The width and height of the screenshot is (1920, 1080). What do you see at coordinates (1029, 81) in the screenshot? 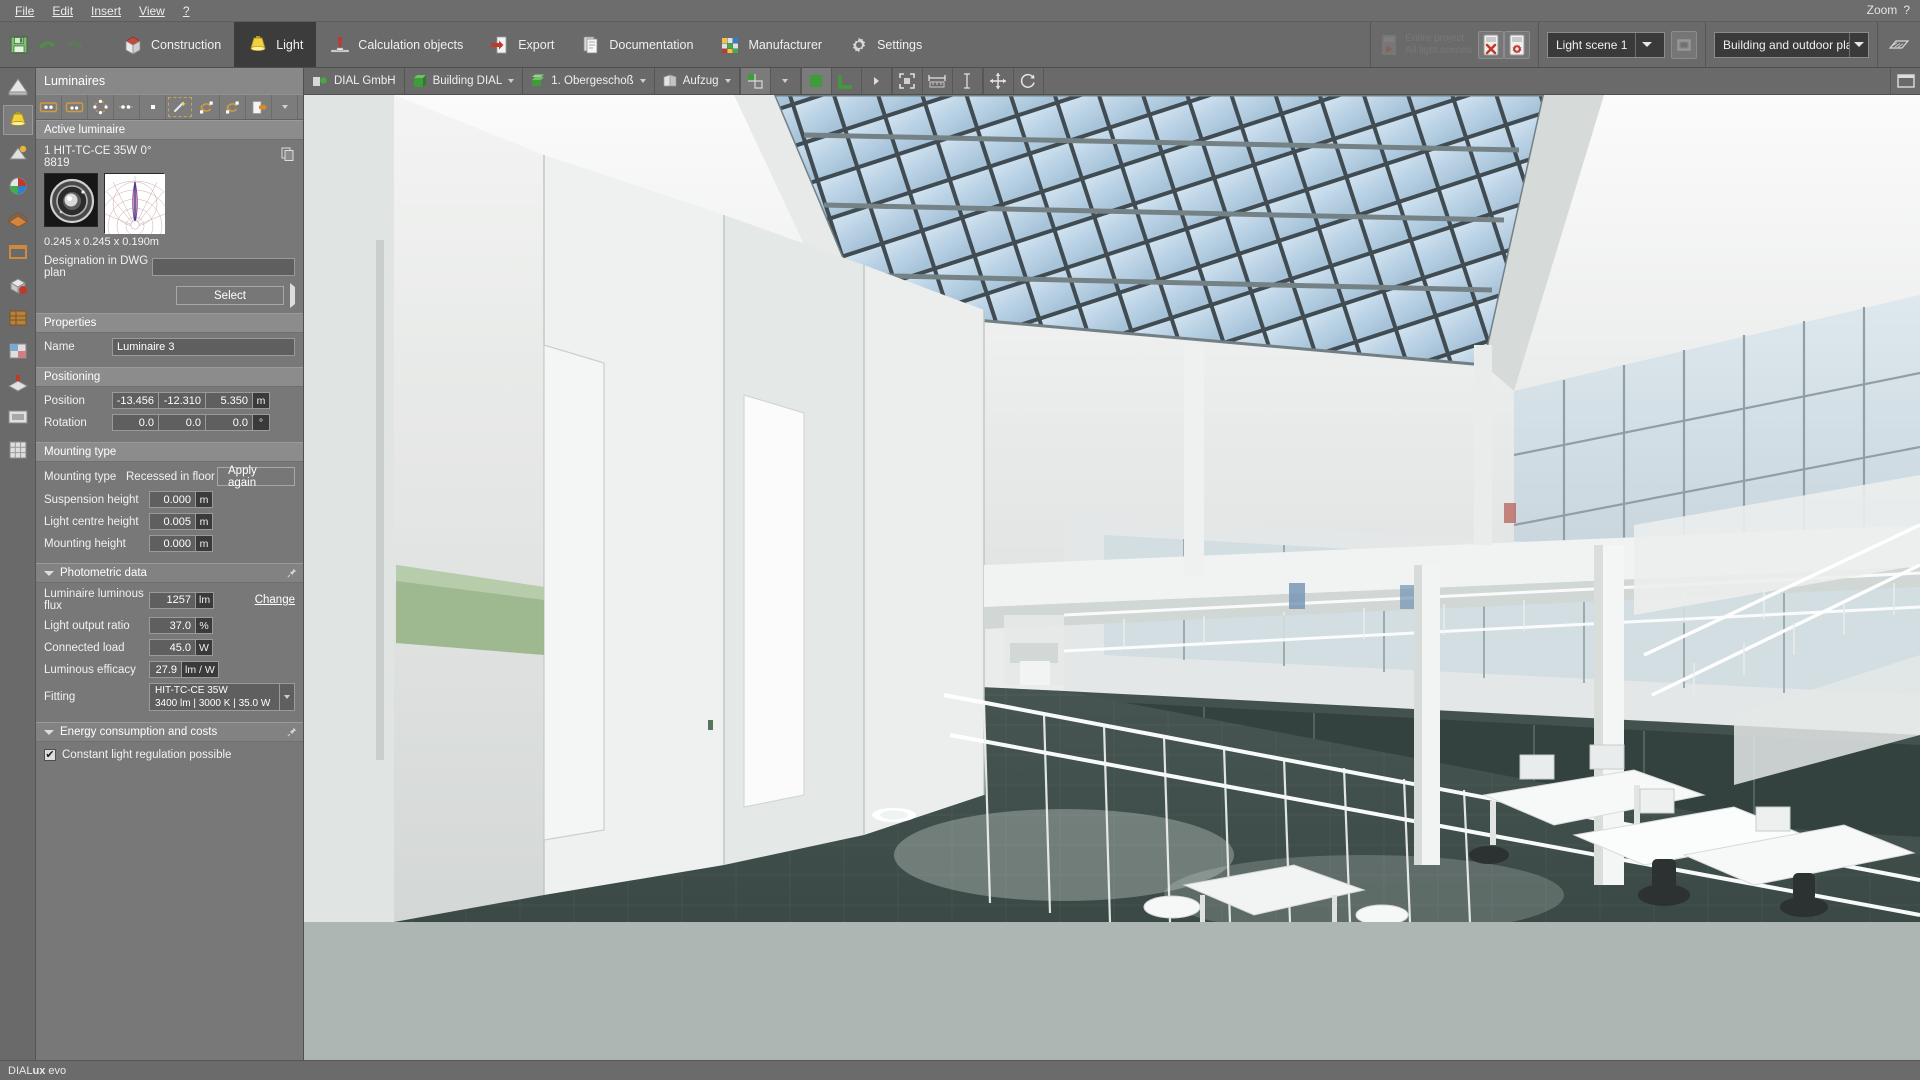
I see `rotate-button` at bounding box center [1029, 81].